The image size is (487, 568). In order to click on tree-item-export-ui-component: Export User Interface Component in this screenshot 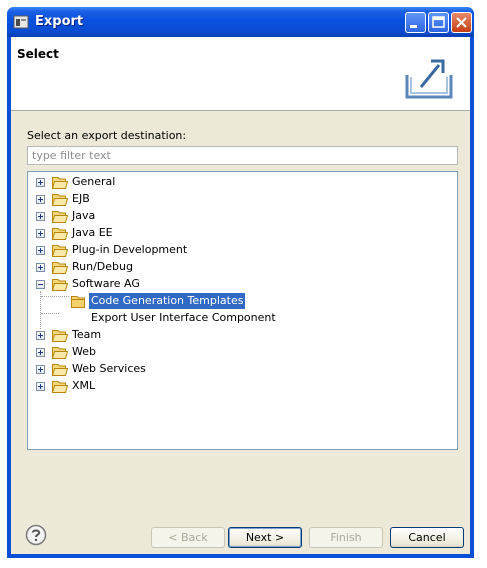, I will do `click(242, 318)`.